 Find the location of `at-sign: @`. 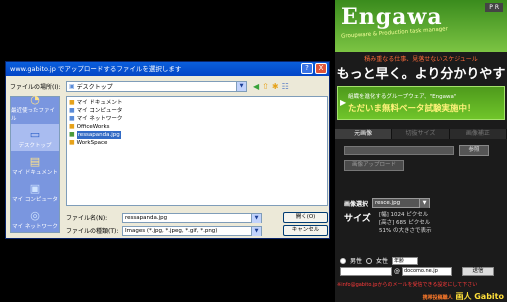

at-sign: @ is located at coordinates (397, 271).